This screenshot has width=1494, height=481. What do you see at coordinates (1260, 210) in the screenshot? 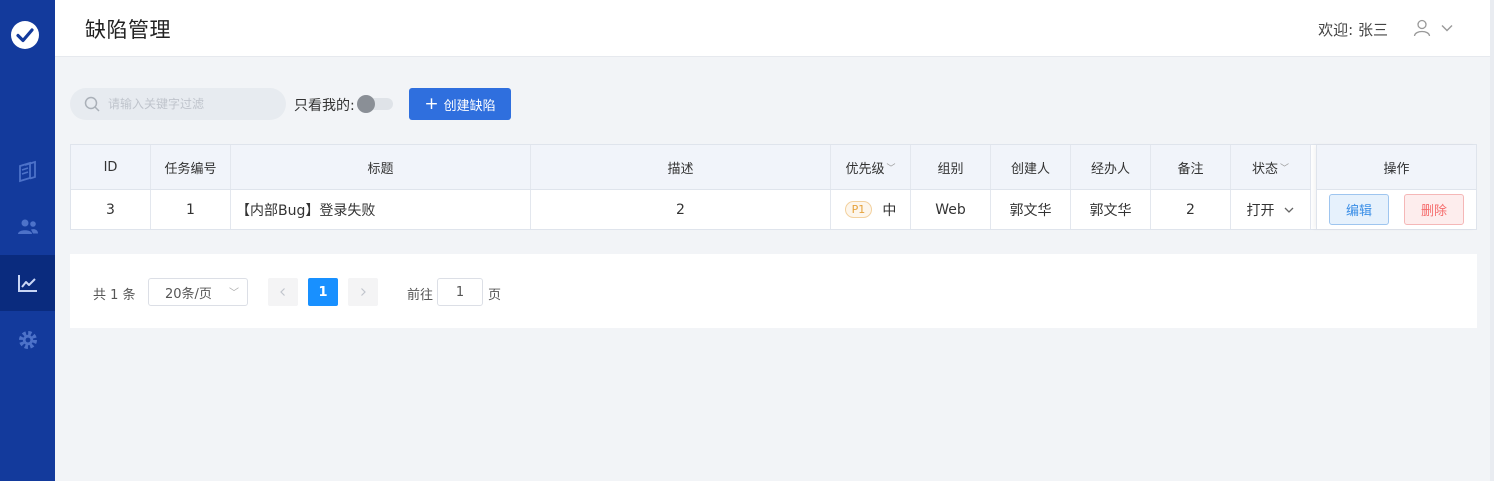
I see `status-value: 打开` at bounding box center [1260, 210].